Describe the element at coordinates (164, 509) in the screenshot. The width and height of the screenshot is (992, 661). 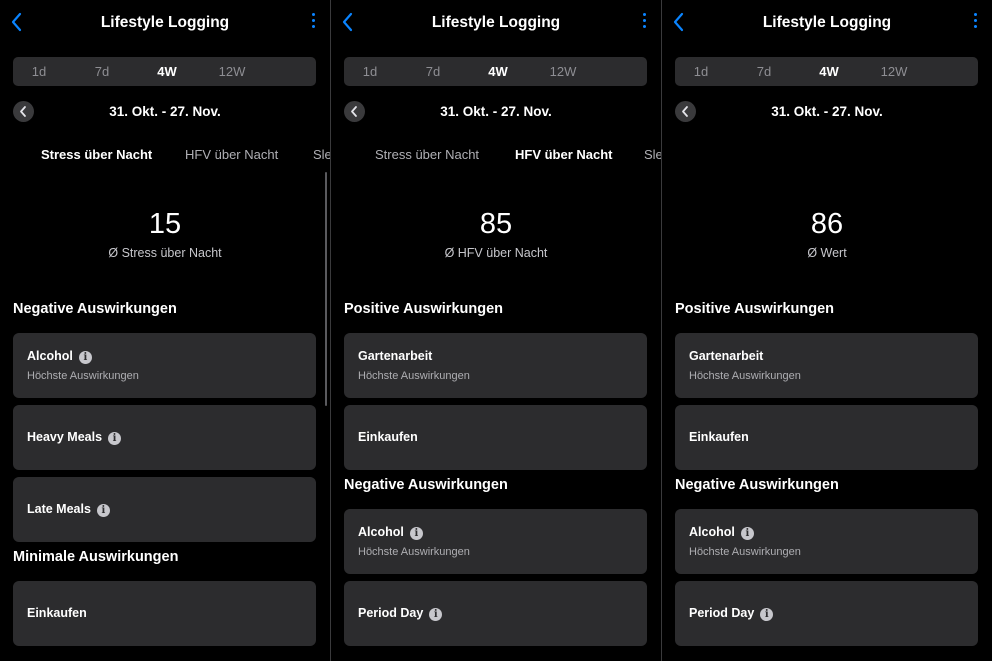
I see `factor-card: Late Meals i` at that location.